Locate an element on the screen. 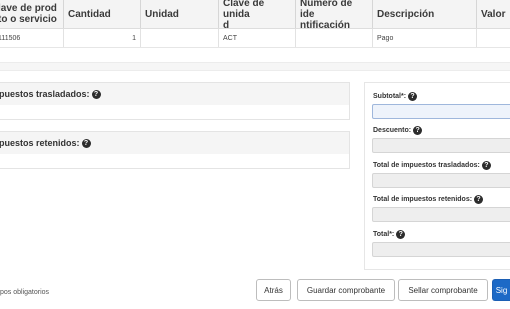 The image size is (510, 309). withheld-taxes-panel: puestos retenidos: ? is located at coordinates (175, 150).